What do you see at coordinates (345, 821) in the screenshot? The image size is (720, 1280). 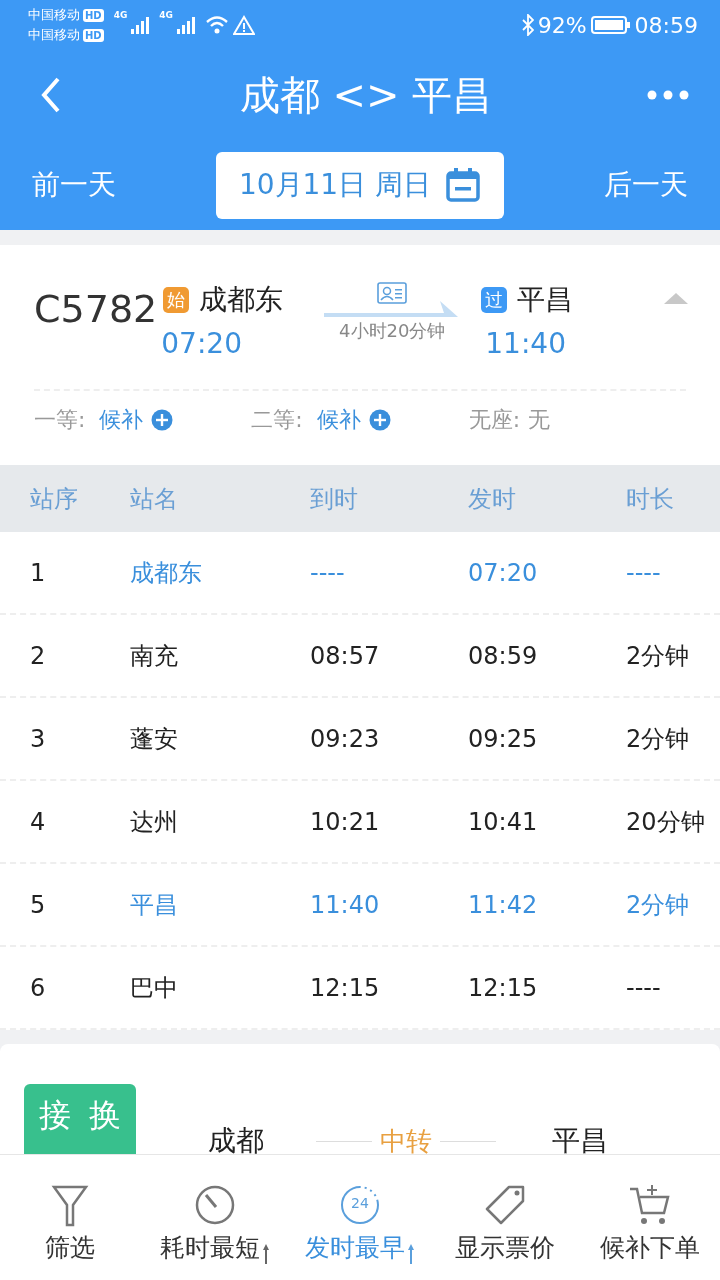 I see `table-cell-text: 10:21` at bounding box center [345, 821].